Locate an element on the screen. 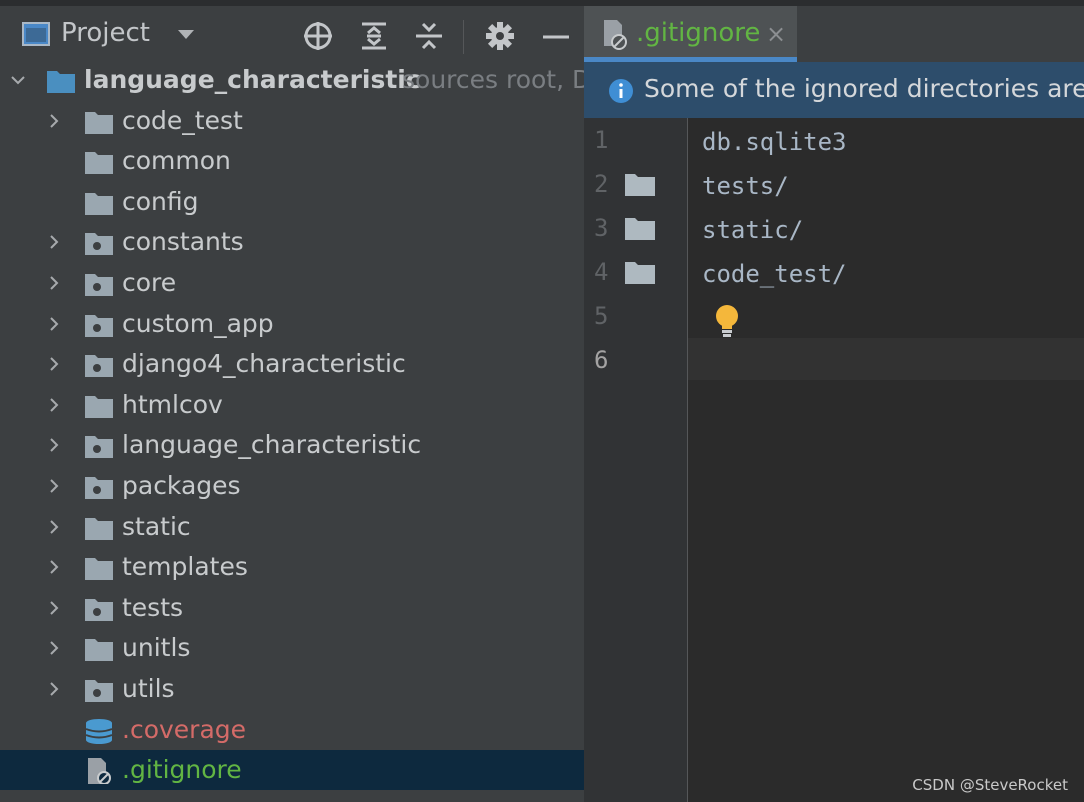 Image resolution: width=1084 pixels, height=802 pixels. current-line-highlight is located at coordinates (886, 359).